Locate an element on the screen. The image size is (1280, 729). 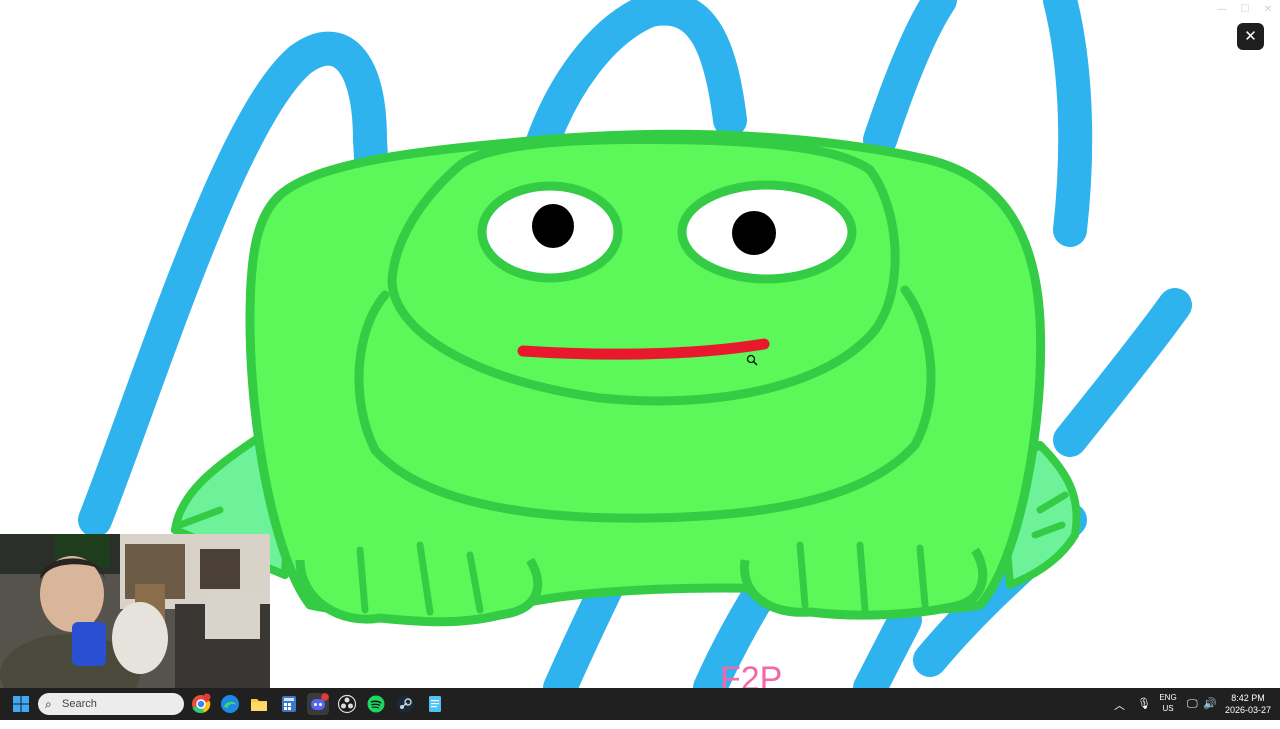
clock-time: 8:42 PM is located at coordinates (1248, 698).